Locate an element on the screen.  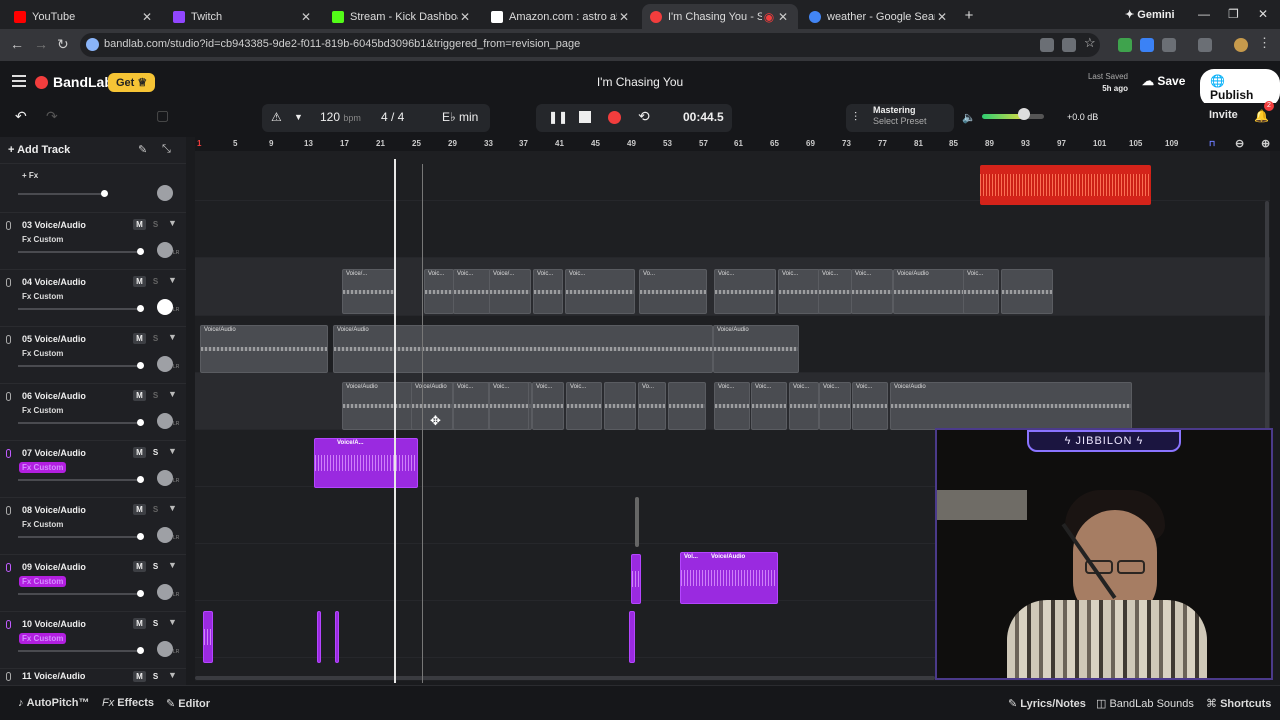
track-lane is located at coordinates (732, 229).